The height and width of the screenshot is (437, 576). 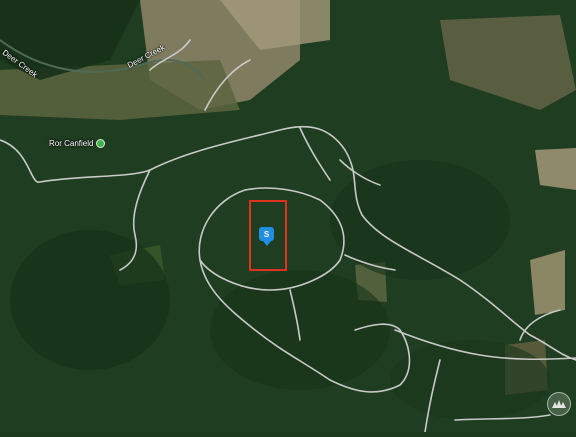 I want to click on marker-label: S, so click(x=266, y=234).